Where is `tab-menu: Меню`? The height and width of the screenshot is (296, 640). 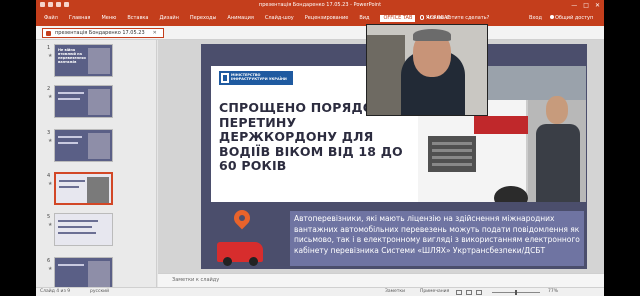 tab-menu: Меню is located at coordinates (108, 18).